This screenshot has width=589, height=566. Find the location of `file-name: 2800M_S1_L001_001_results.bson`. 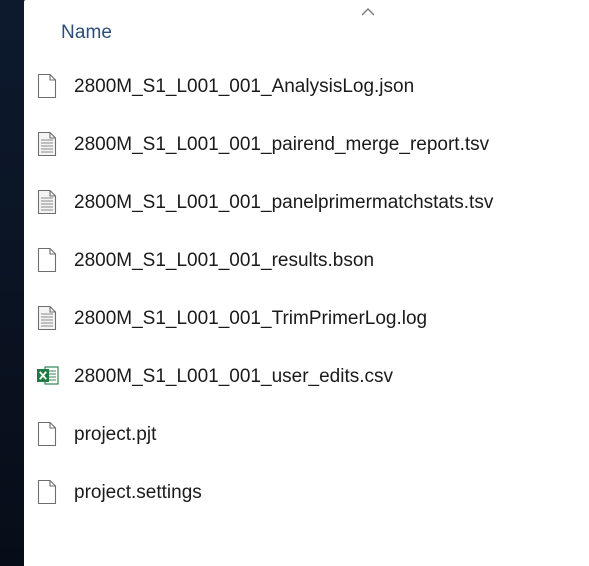

file-name: 2800M_S1_L001_001_results.bson is located at coordinates (224, 261).